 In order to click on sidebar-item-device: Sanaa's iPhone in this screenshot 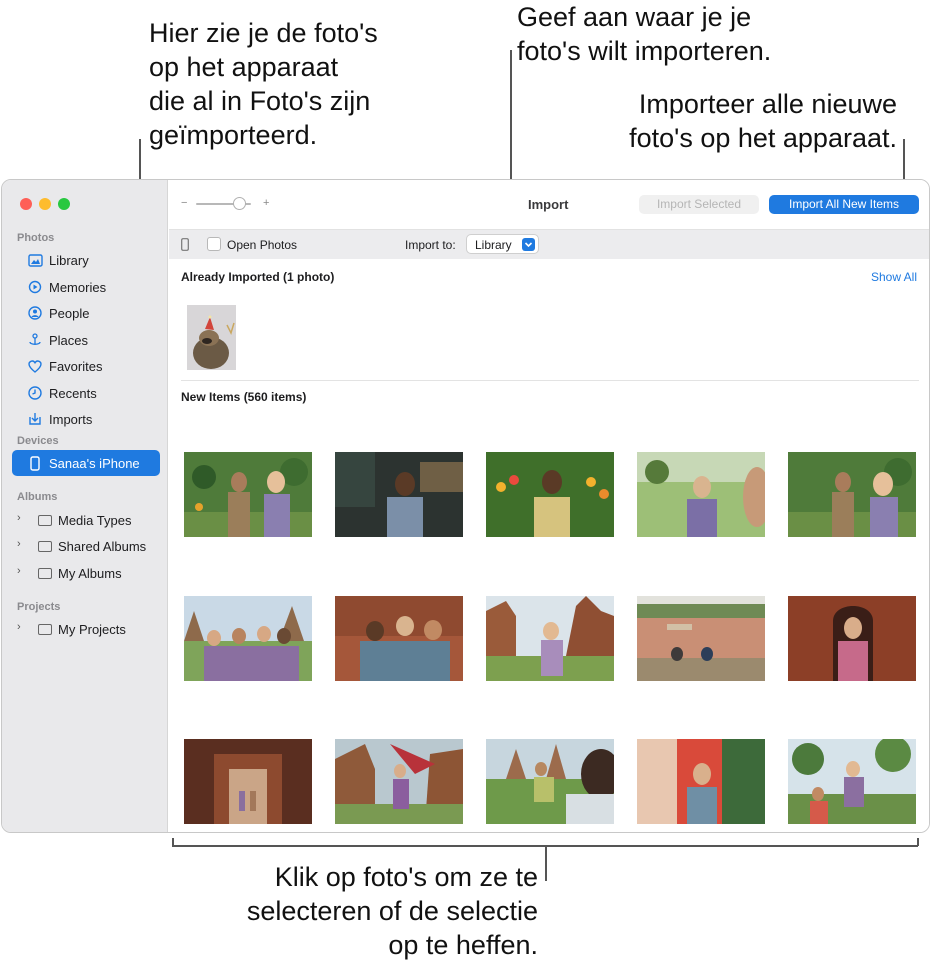, I will do `click(86, 463)`.